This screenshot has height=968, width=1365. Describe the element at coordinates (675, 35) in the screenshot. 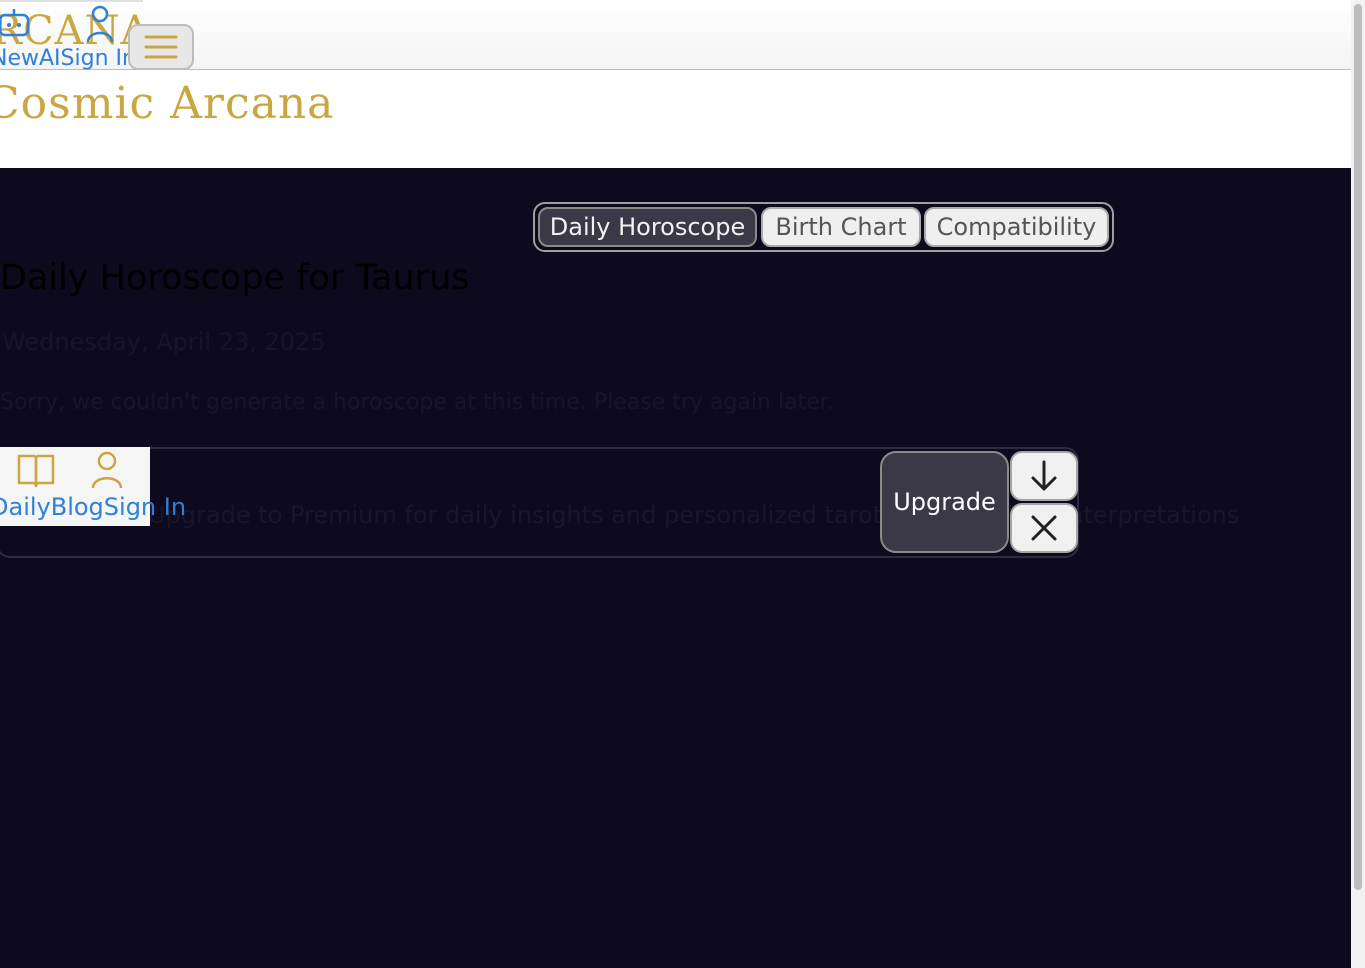

I see `top-header: ARCANA NewAISign In` at that location.